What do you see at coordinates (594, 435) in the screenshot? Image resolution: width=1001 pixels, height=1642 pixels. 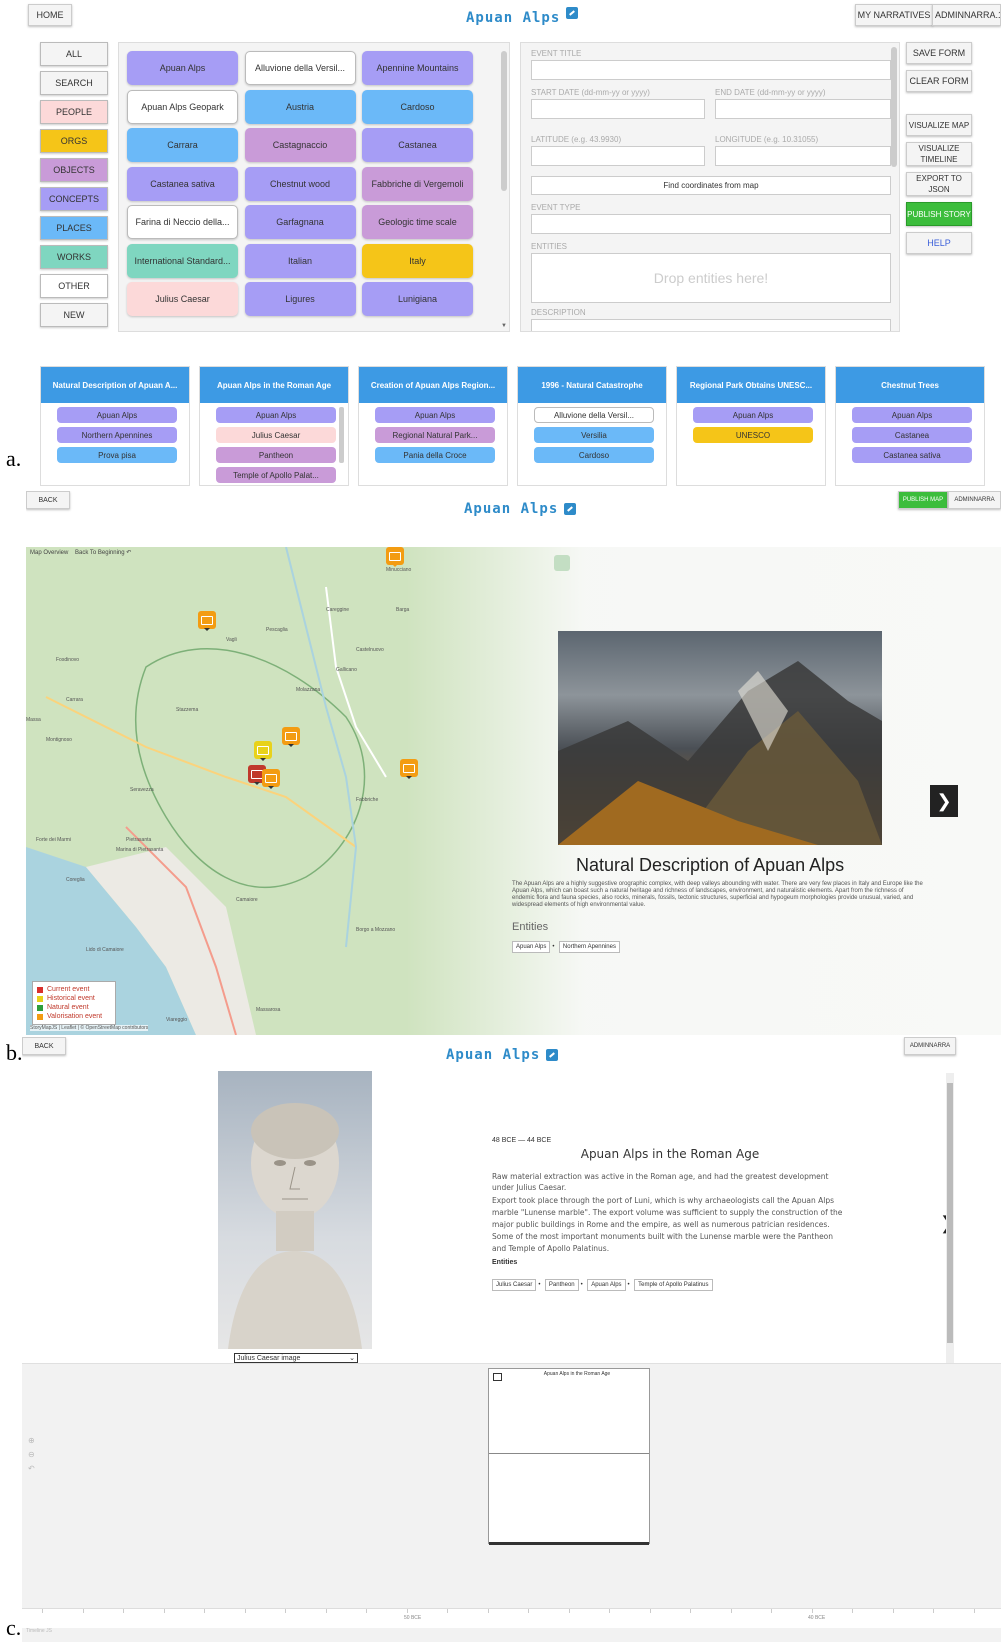 I see `event-card-entity: Versilia` at bounding box center [594, 435].